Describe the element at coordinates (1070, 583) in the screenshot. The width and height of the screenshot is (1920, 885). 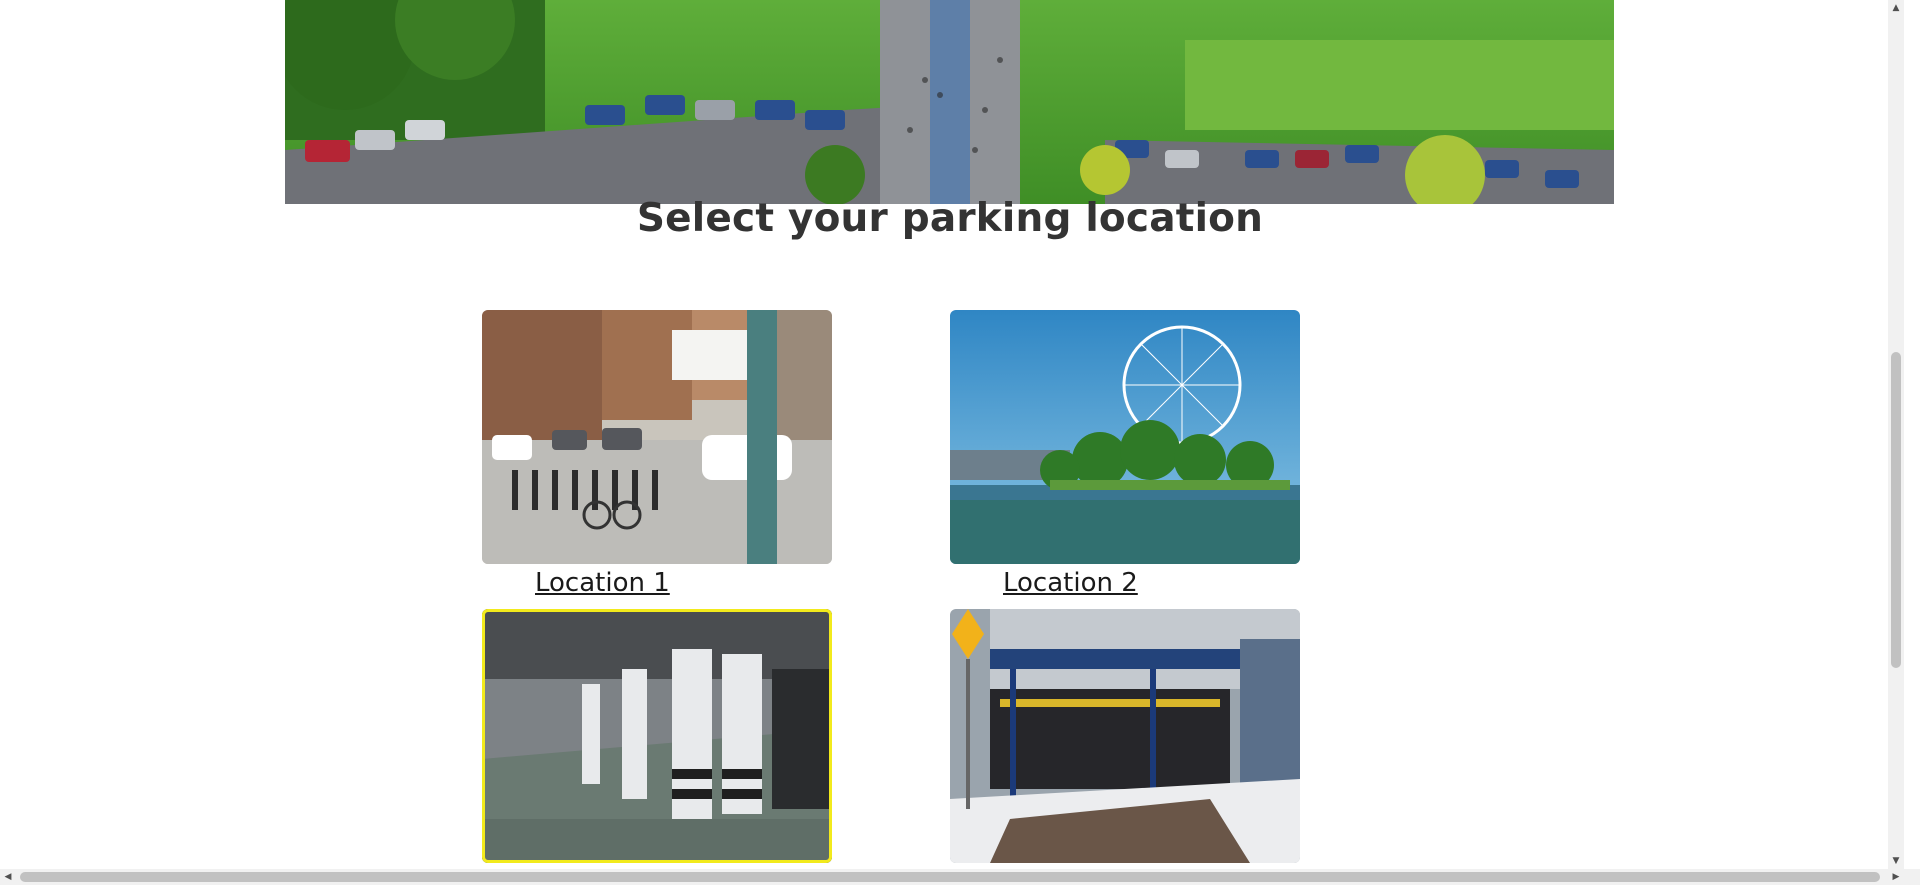
I see `location-2-link: Location 2` at that location.